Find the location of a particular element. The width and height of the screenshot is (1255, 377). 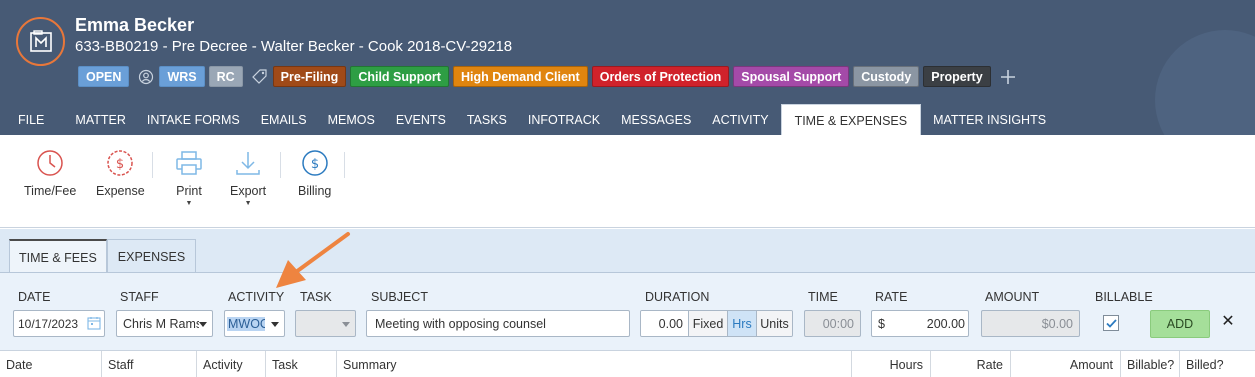

add-button: ADD is located at coordinates (1180, 324).